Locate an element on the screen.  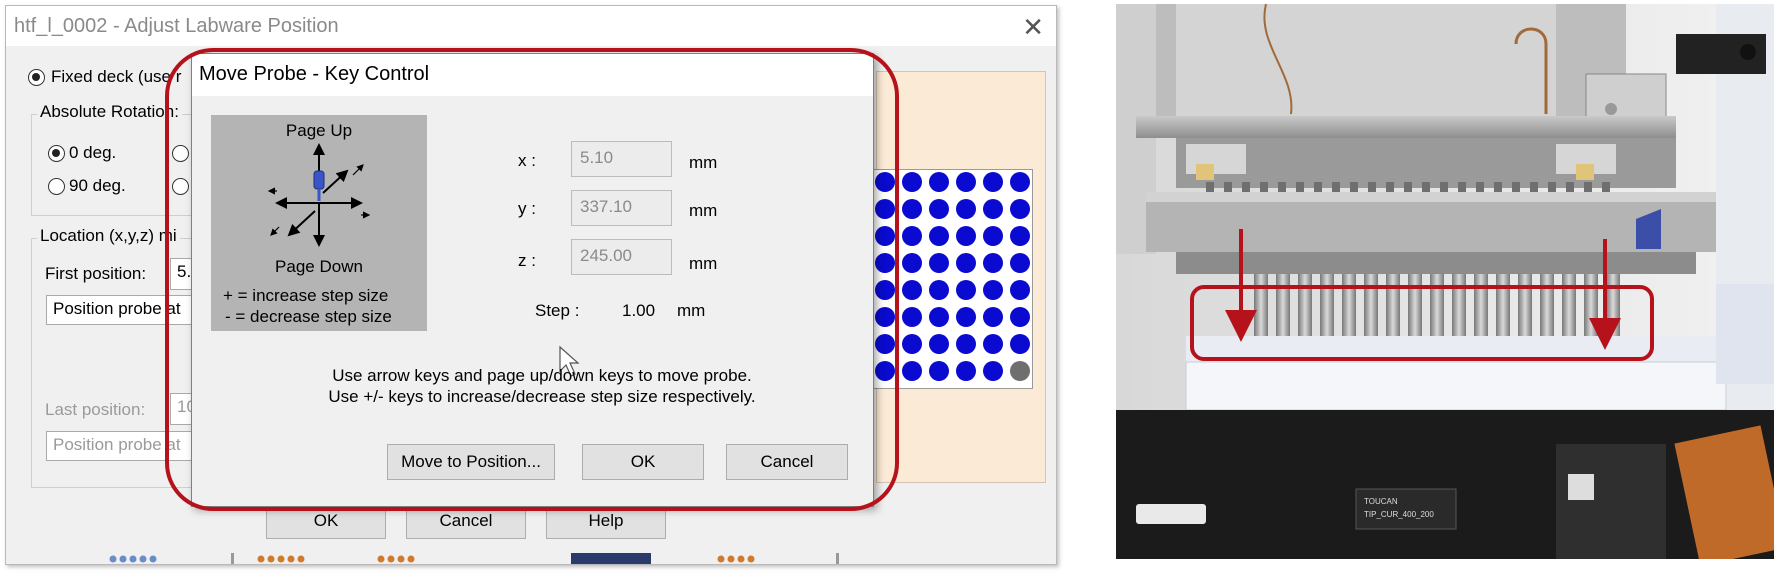
fixed-deck-label: Fixed deck (use r is located at coordinates (116, 76).